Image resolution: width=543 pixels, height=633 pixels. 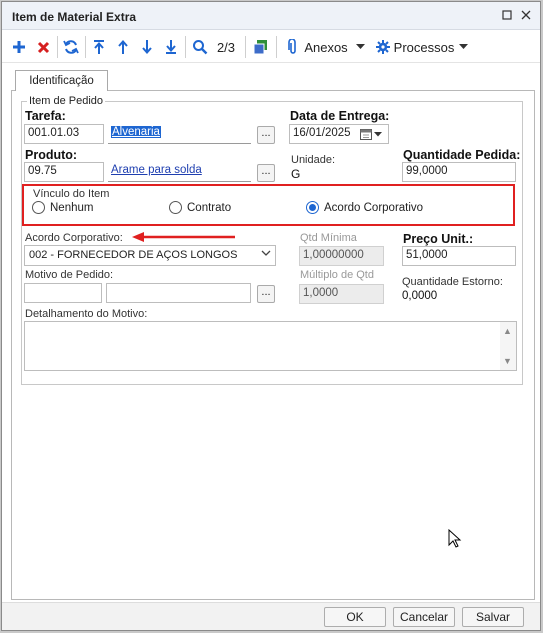 What do you see at coordinates (438, 239) in the screenshot?
I see `preco-unit-label: Preço Unit.:` at bounding box center [438, 239].